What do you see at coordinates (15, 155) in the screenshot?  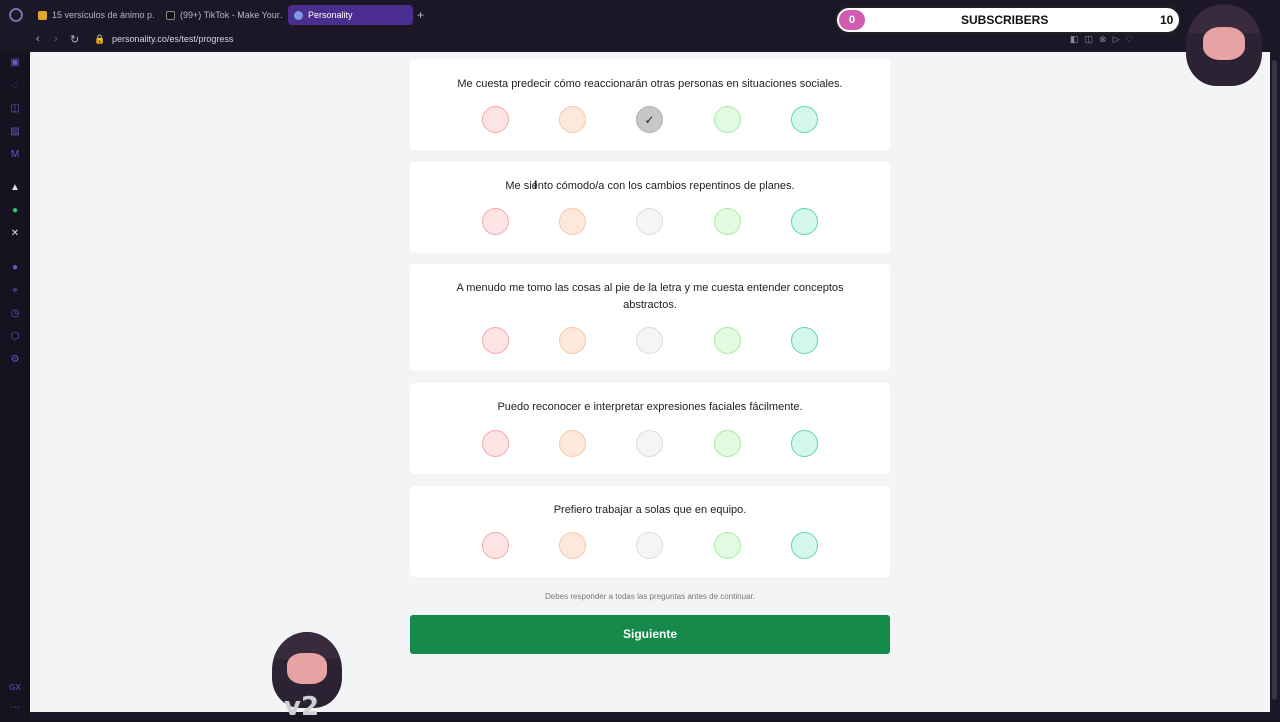 I see `sidebar-messenger-icon: M` at bounding box center [15, 155].